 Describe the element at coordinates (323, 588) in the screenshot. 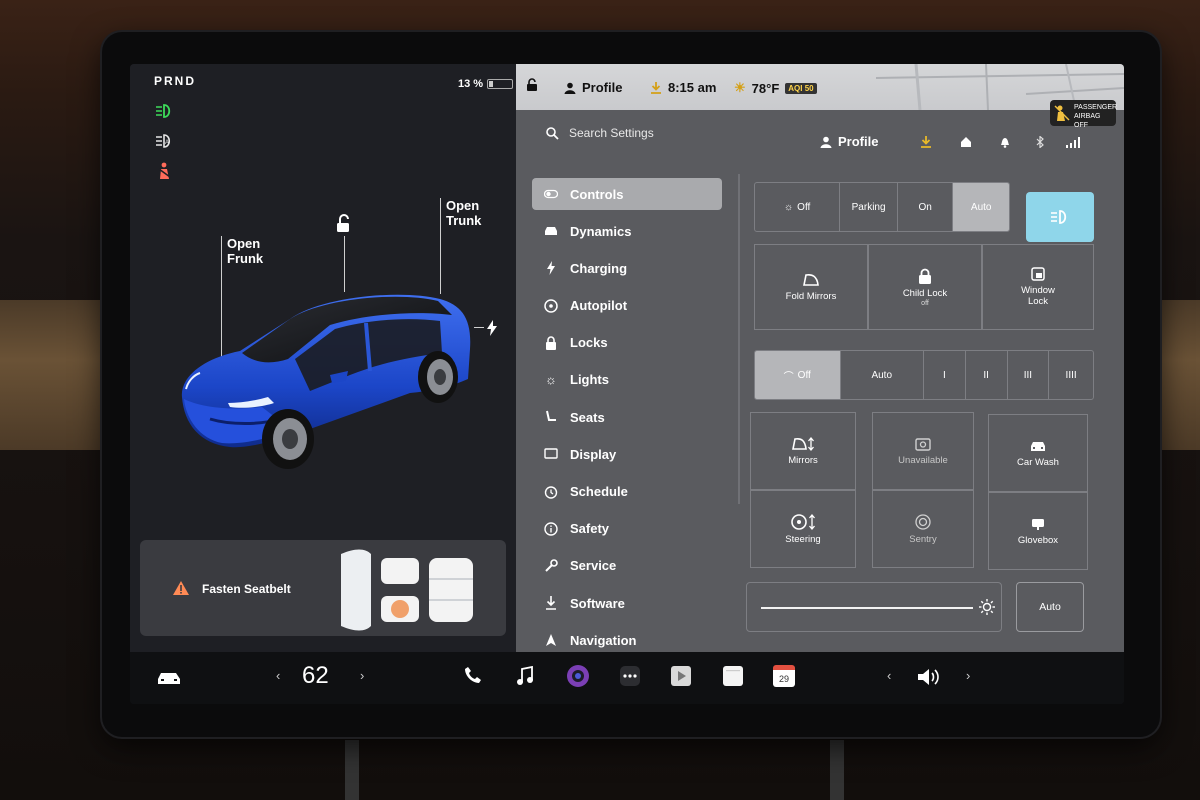

I see `seatbelt-alert: Fasten Seatbelt` at that location.